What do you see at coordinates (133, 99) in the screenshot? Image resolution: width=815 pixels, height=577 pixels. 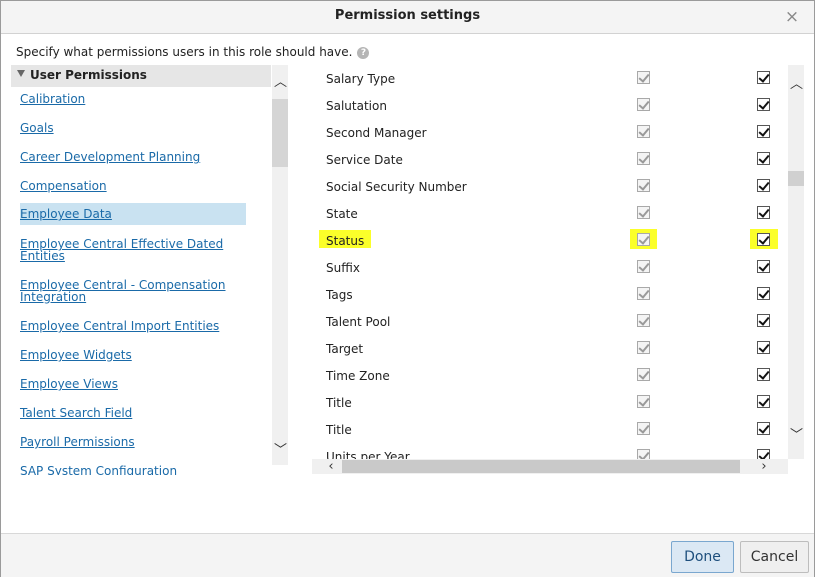 I see `category-link: Calibration` at bounding box center [133, 99].